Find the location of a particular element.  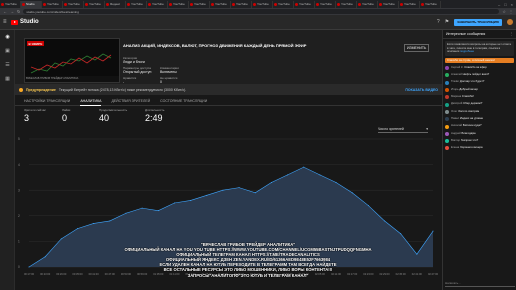

browser-tab: Studio is located at coordinates (31, 4).